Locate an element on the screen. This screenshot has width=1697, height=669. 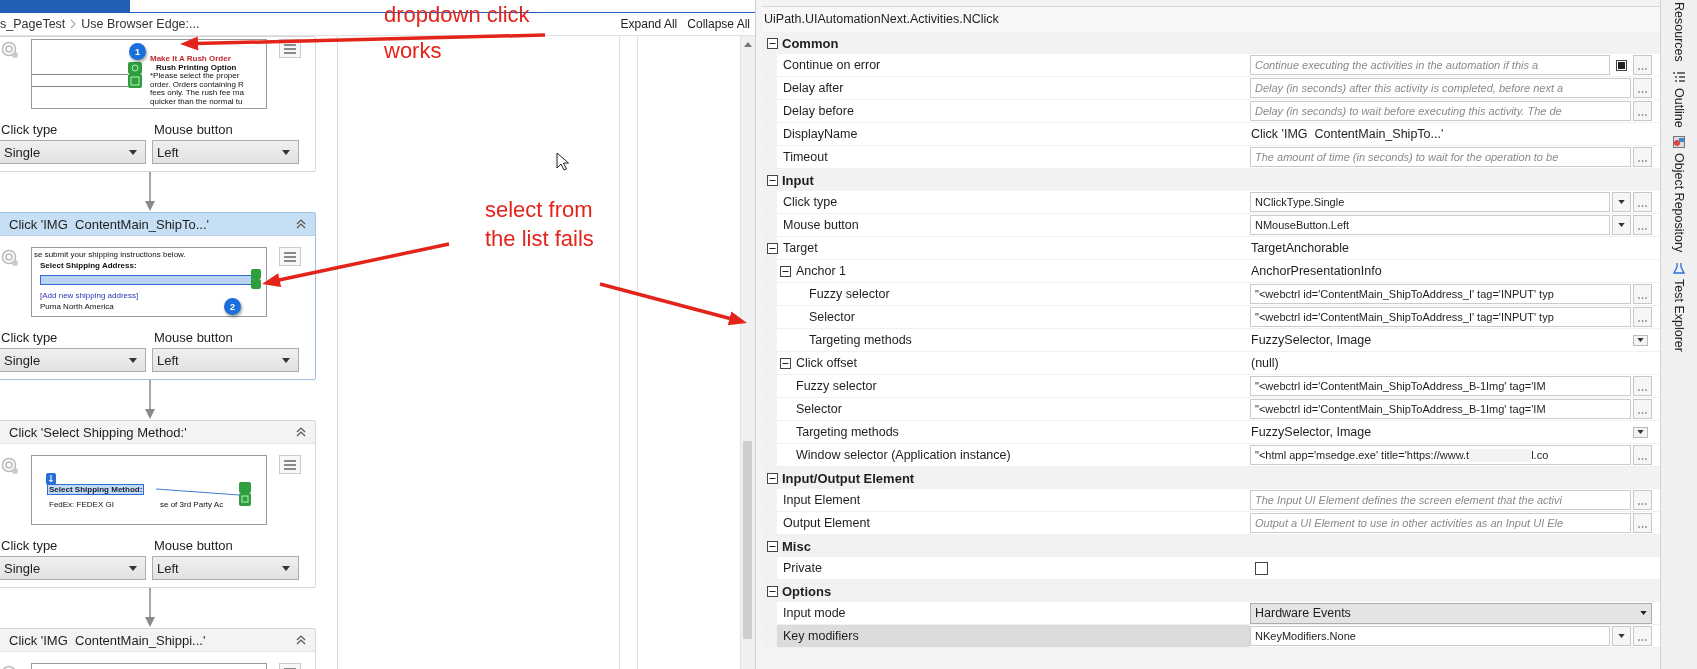
activity-header: Click 'IMG ContentMain_Shippi...' is located at coordinates (157, 640).